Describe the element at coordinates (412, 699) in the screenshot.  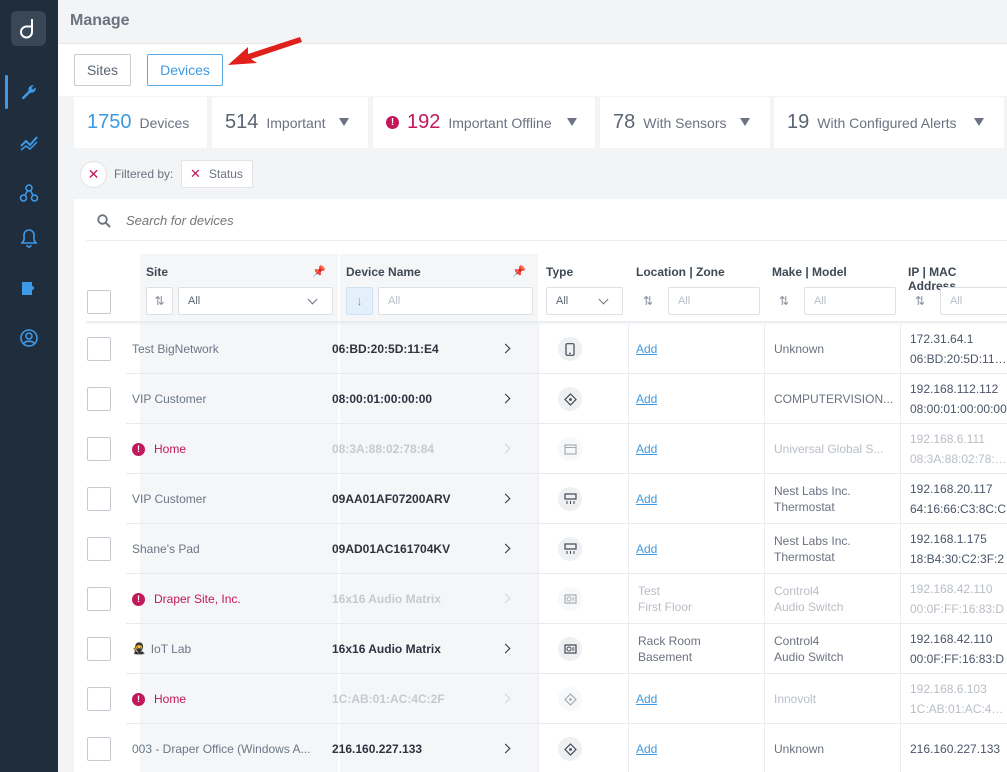
I see `device-name-cell: 1C:AB:01:AC:4C:2F` at that location.